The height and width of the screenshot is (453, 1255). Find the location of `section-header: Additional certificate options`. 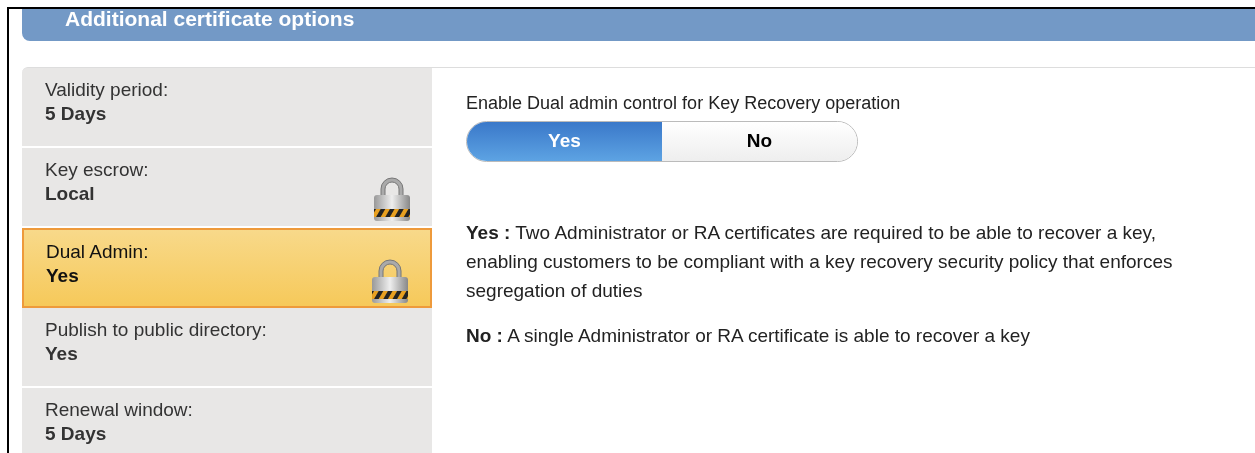

section-header: Additional certificate options is located at coordinates (638, 25).